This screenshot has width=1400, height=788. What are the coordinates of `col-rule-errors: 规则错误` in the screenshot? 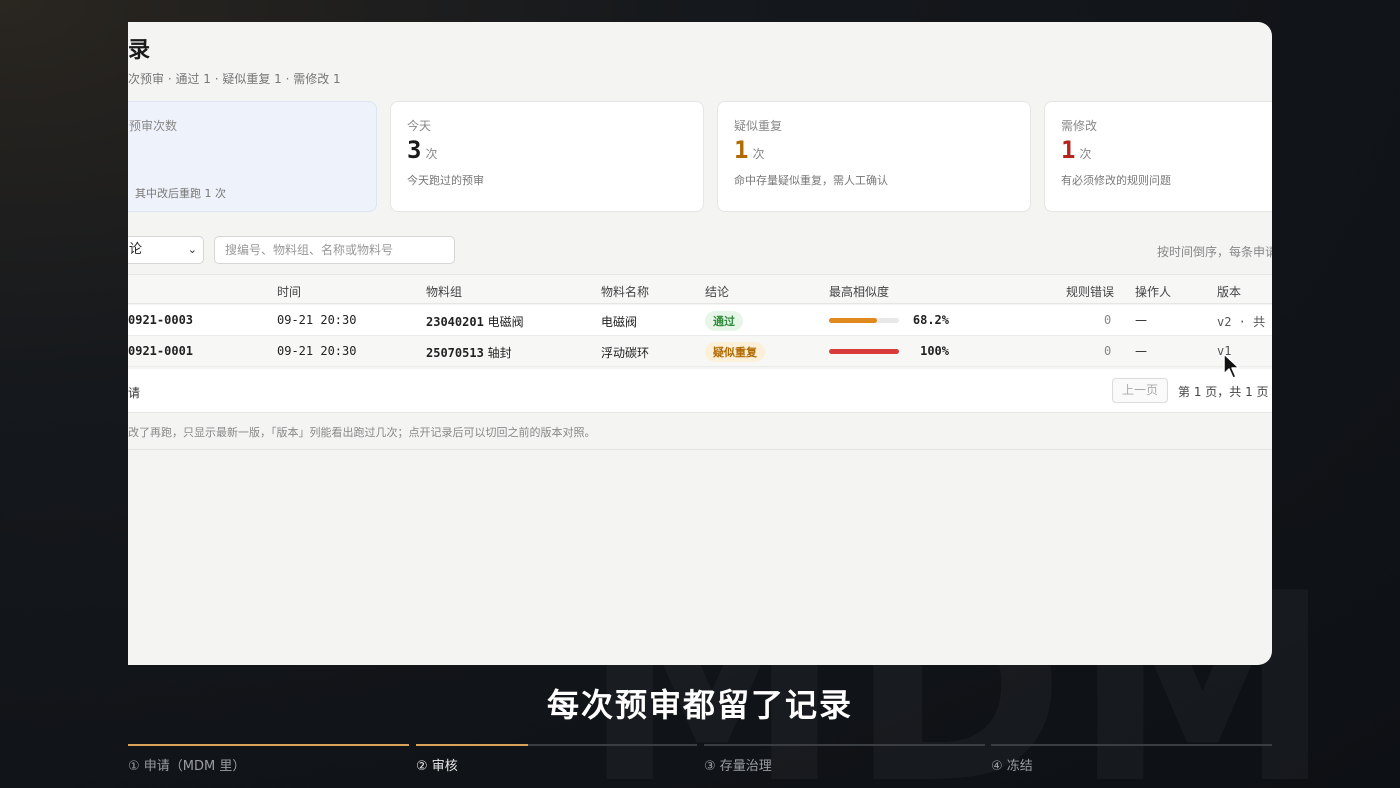 It's located at (1090, 291).